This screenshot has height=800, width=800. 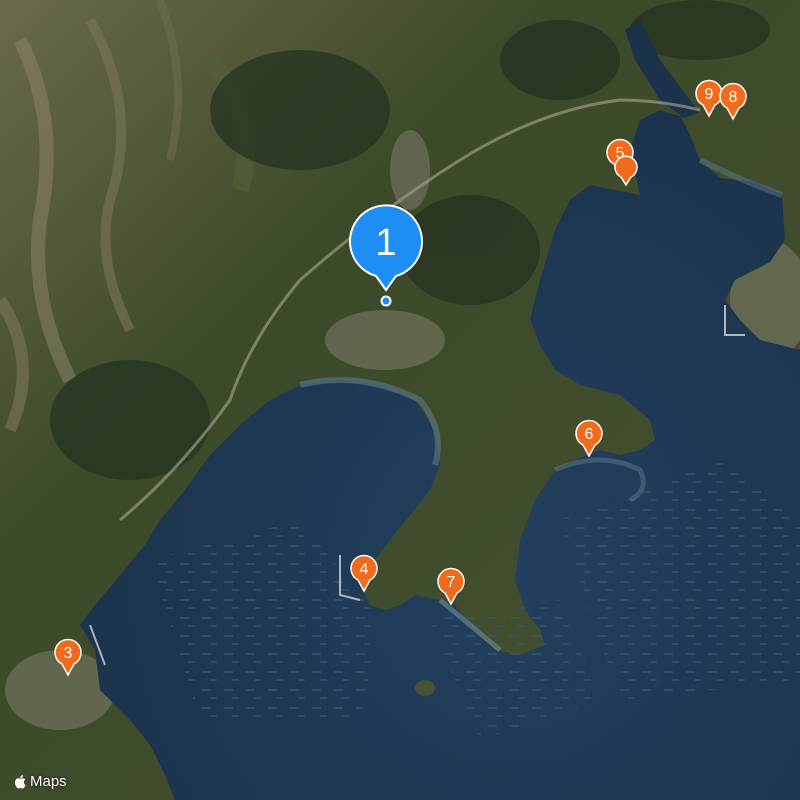 What do you see at coordinates (425, 688) in the screenshot?
I see `island` at bounding box center [425, 688].